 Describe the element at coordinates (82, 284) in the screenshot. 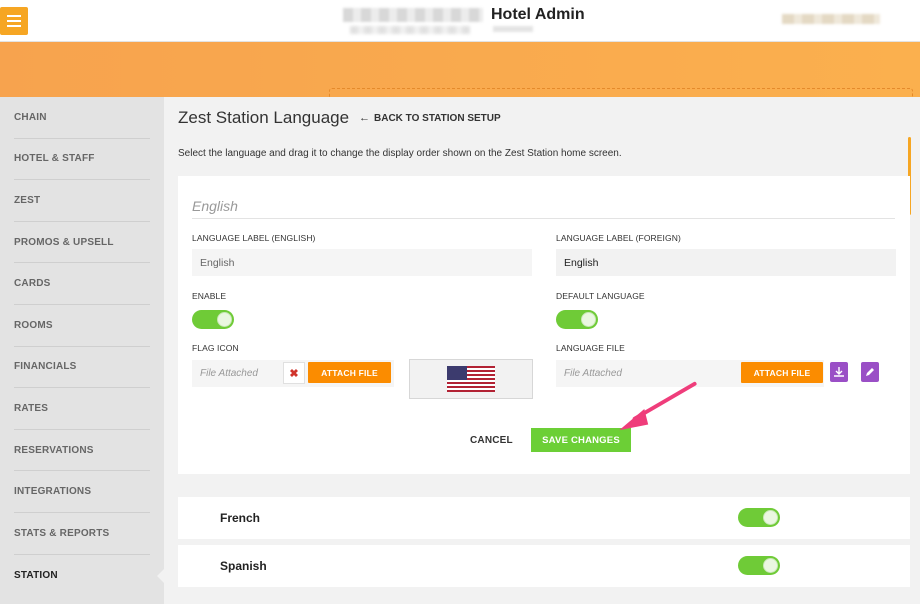

I see `sidebar-item-cards: CARDS` at that location.